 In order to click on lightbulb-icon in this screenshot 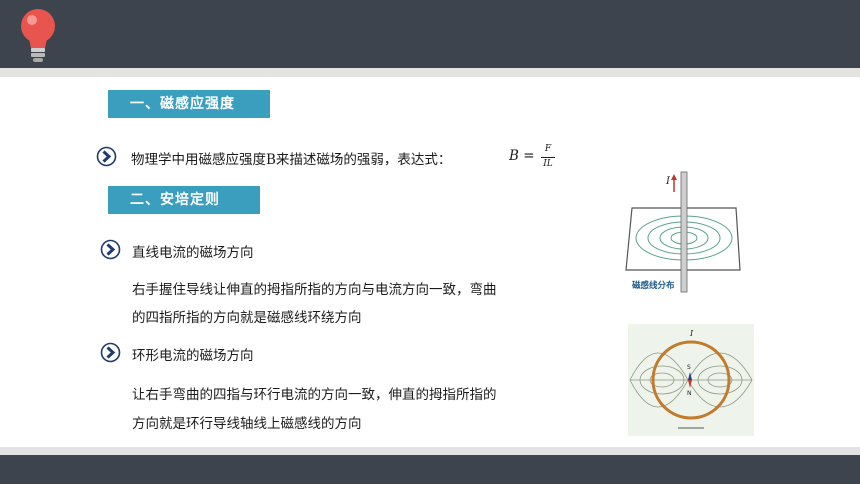, I will do `click(38, 35)`.